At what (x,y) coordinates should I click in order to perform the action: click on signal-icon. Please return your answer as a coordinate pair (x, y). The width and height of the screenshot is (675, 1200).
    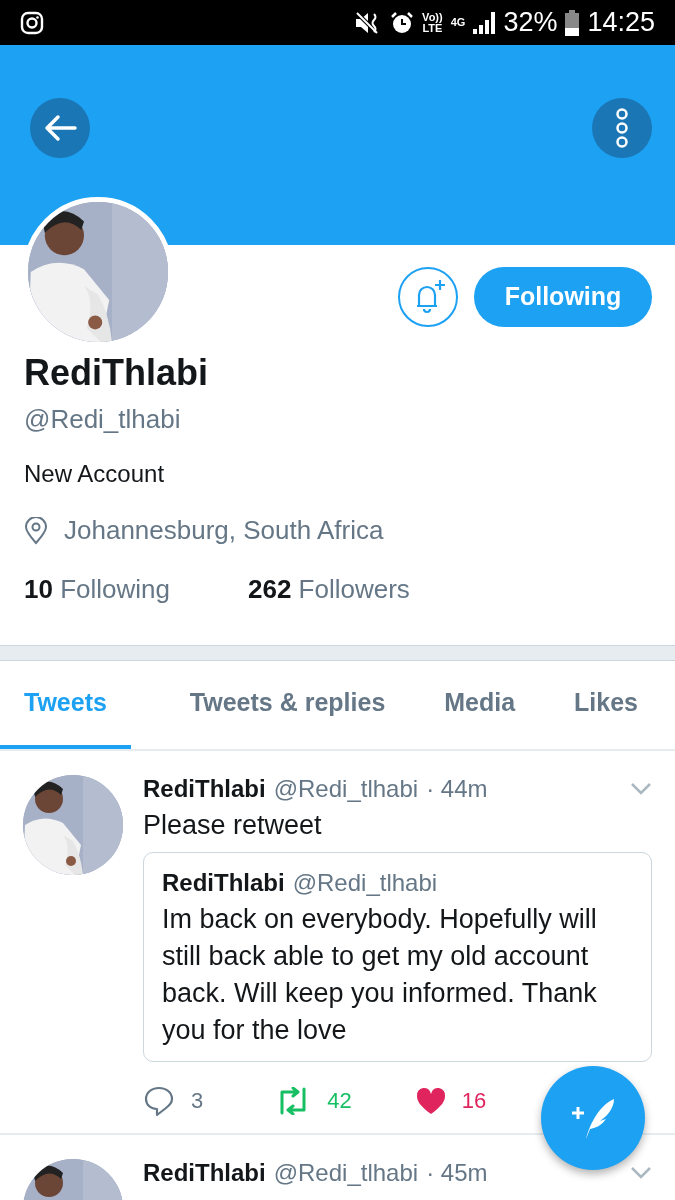
    Looking at the image, I should click on (484, 22).